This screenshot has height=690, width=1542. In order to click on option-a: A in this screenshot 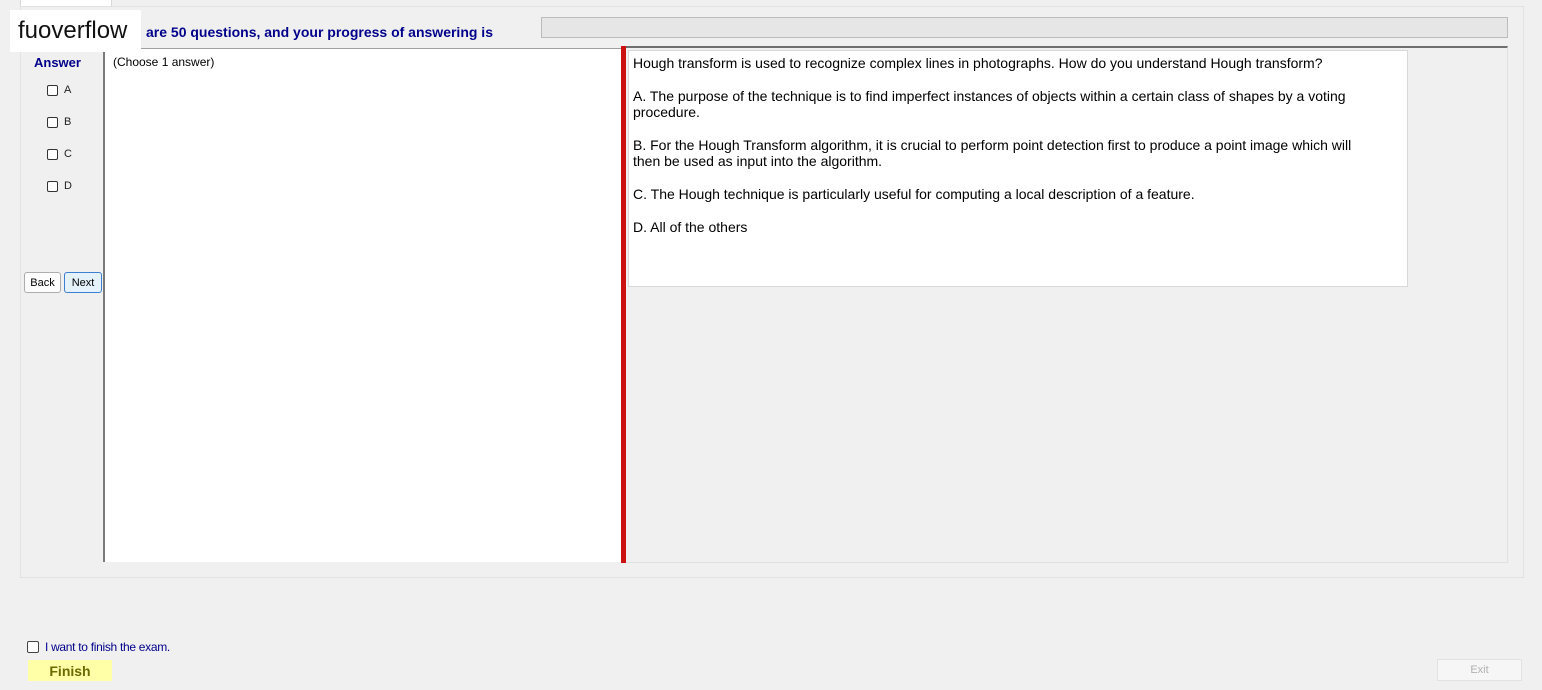, I will do `click(59, 90)`.